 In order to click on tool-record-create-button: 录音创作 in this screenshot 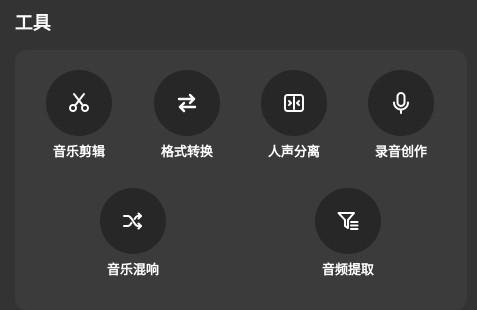, I will do `click(401, 115)`.